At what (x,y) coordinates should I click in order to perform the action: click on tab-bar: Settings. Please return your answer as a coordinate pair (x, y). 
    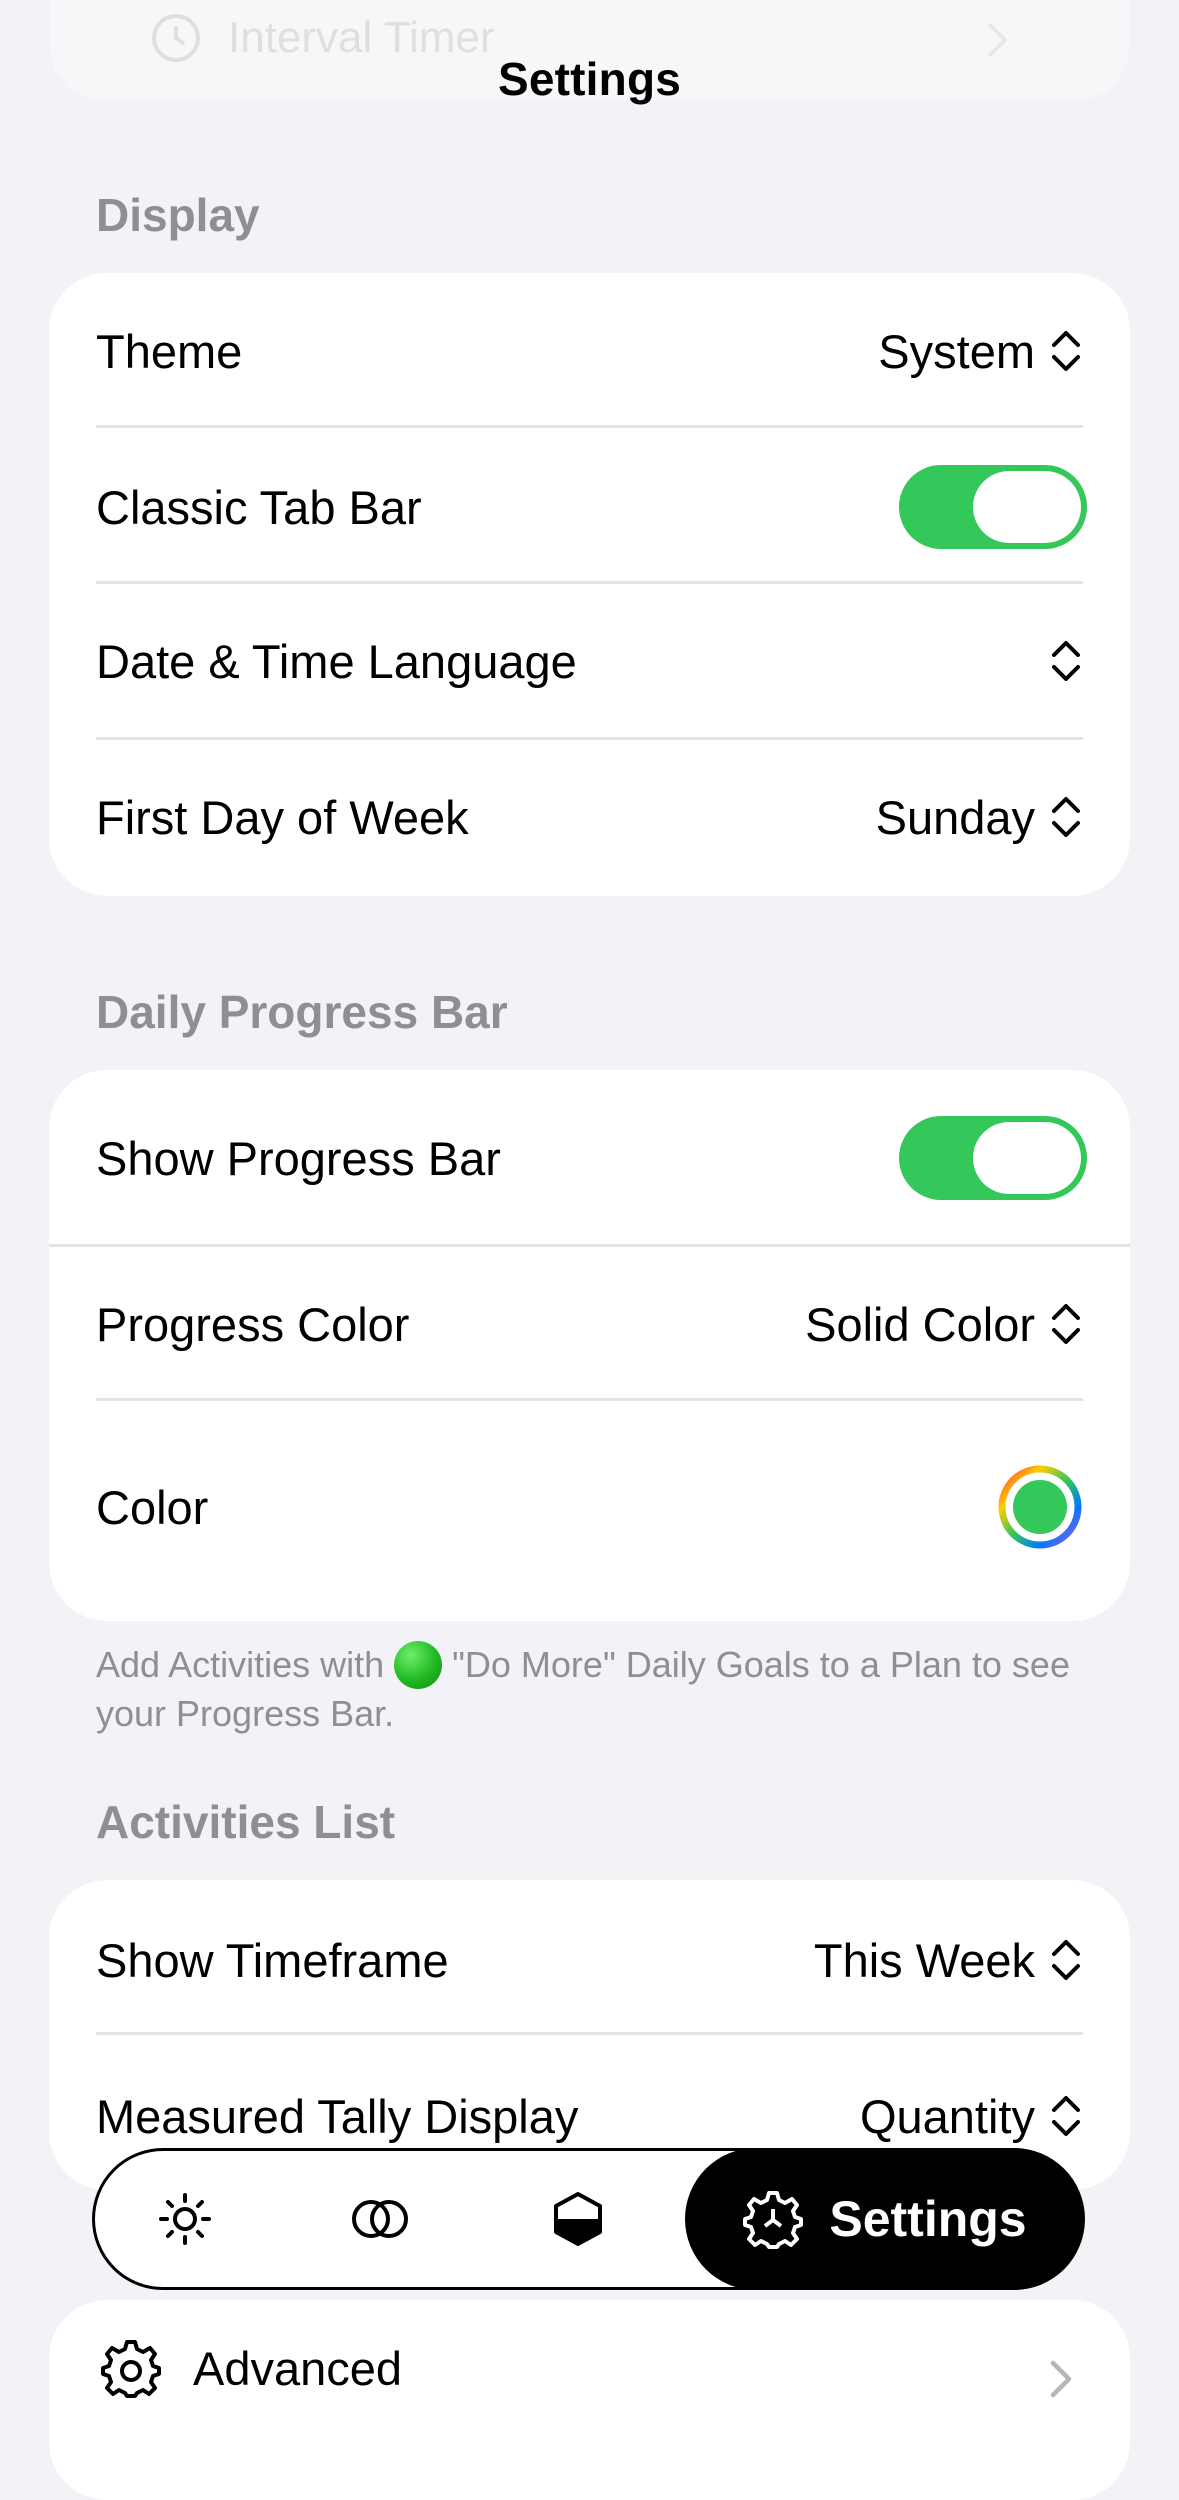
    Looking at the image, I should click on (588, 2219).